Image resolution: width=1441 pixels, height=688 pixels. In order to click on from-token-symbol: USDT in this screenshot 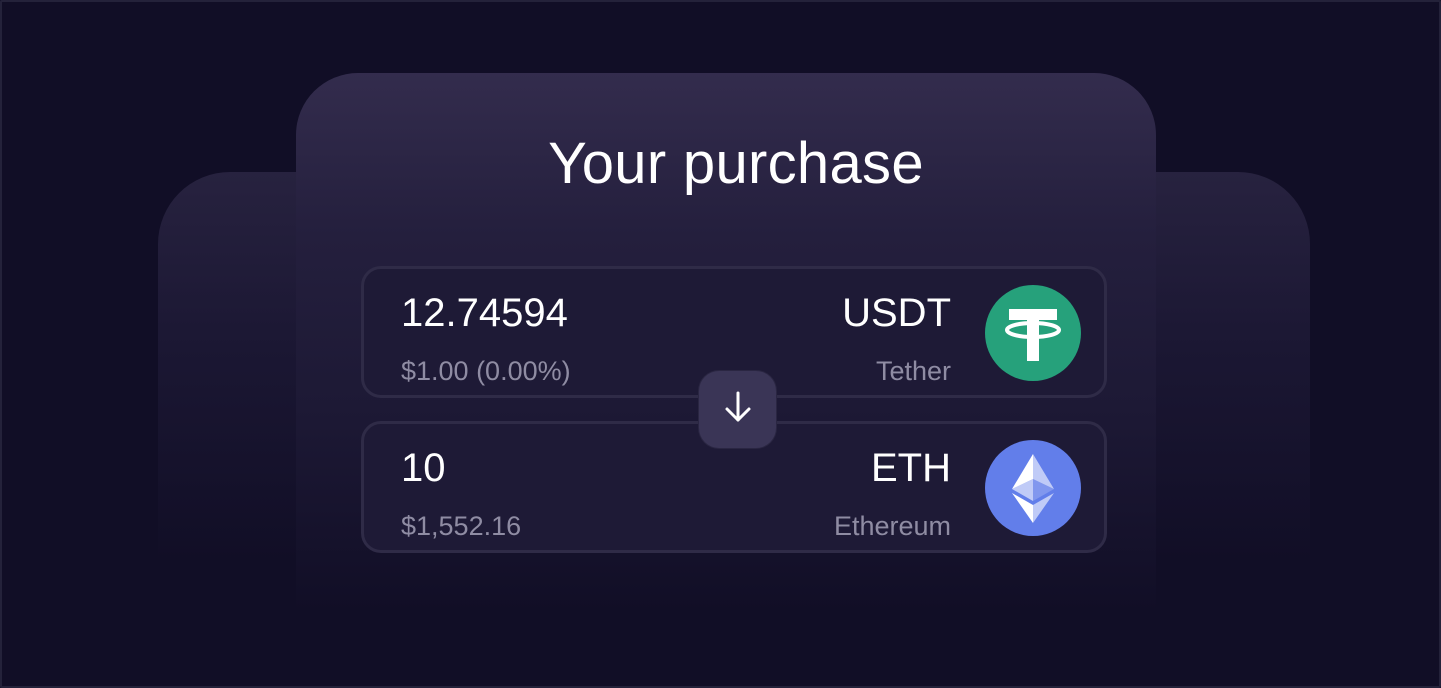, I will do `click(896, 313)`.